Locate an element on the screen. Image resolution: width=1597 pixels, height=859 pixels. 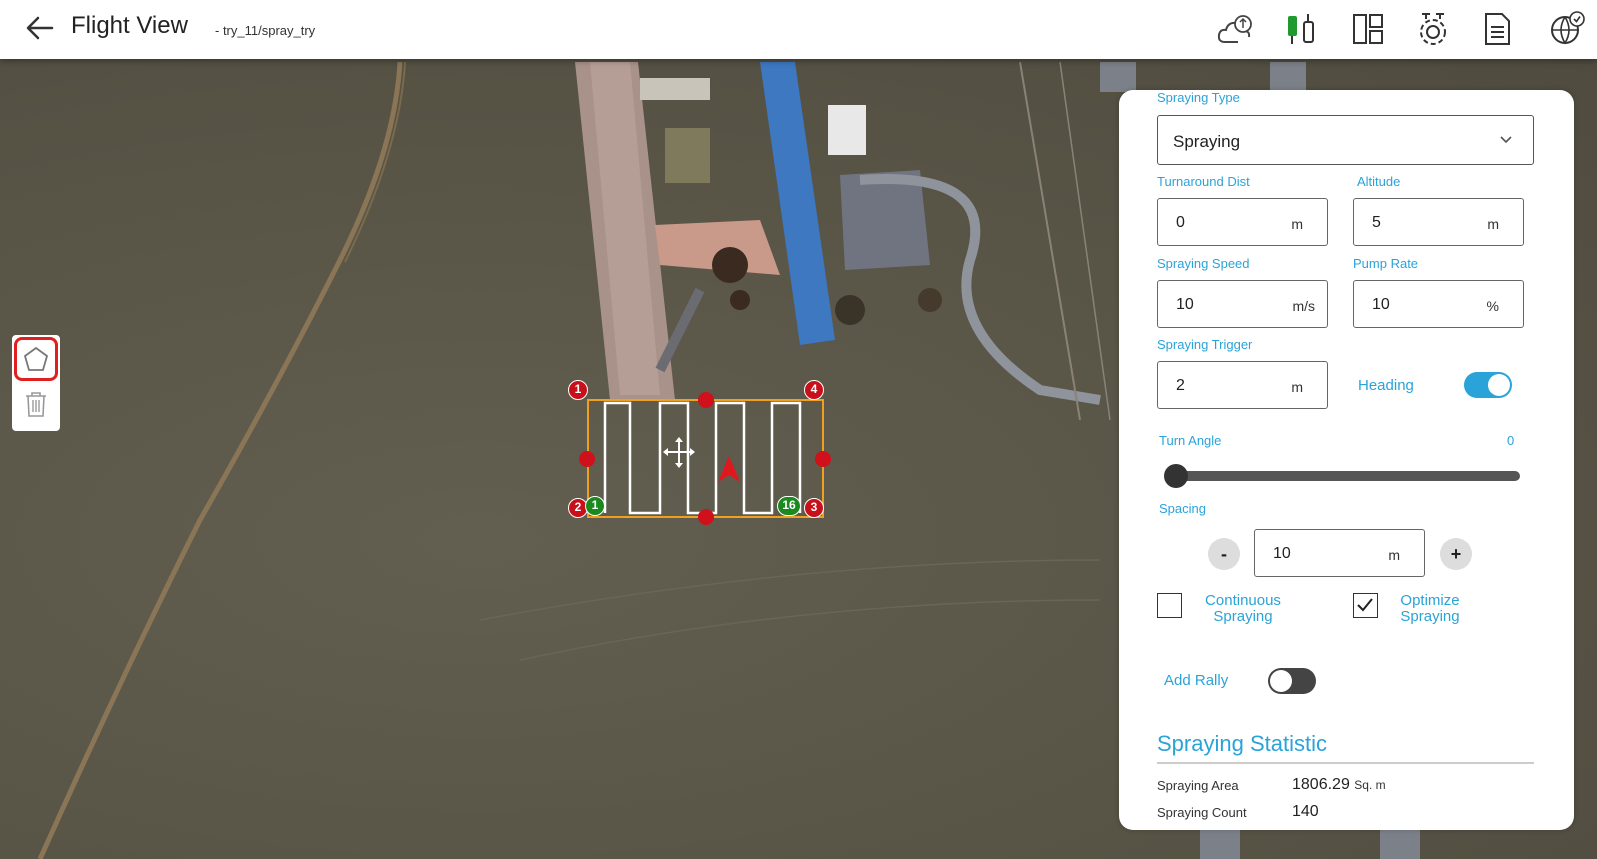
trash-icon is located at coordinates (36, 404).